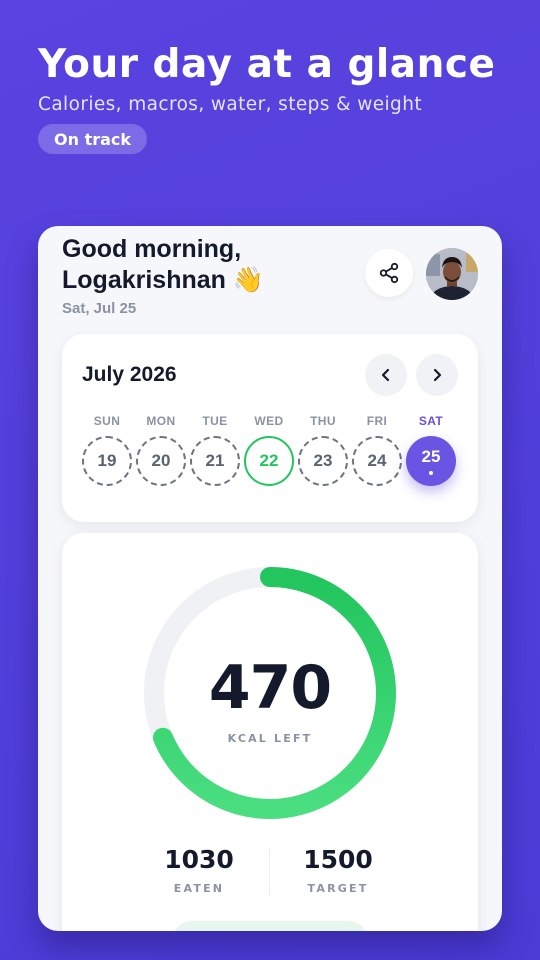 The height and width of the screenshot is (960, 540). What do you see at coordinates (323, 461) in the screenshot?
I see `day-number: 23` at bounding box center [323, 461].